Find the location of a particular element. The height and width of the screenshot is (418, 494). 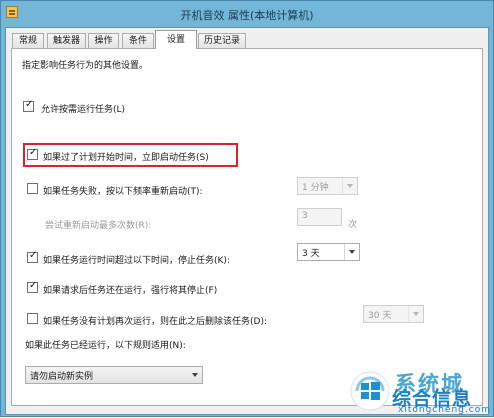

stop-if-longer-checkbox: ✓ is located at coordinates (32, 256).